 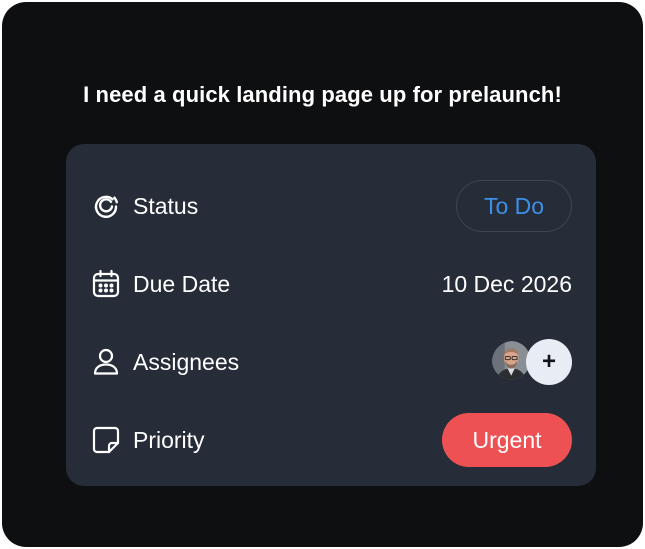 What do you see at coordinates (166, 205) in the screenshot?
I see `status-label: Status` at bounding box center [166, 205].